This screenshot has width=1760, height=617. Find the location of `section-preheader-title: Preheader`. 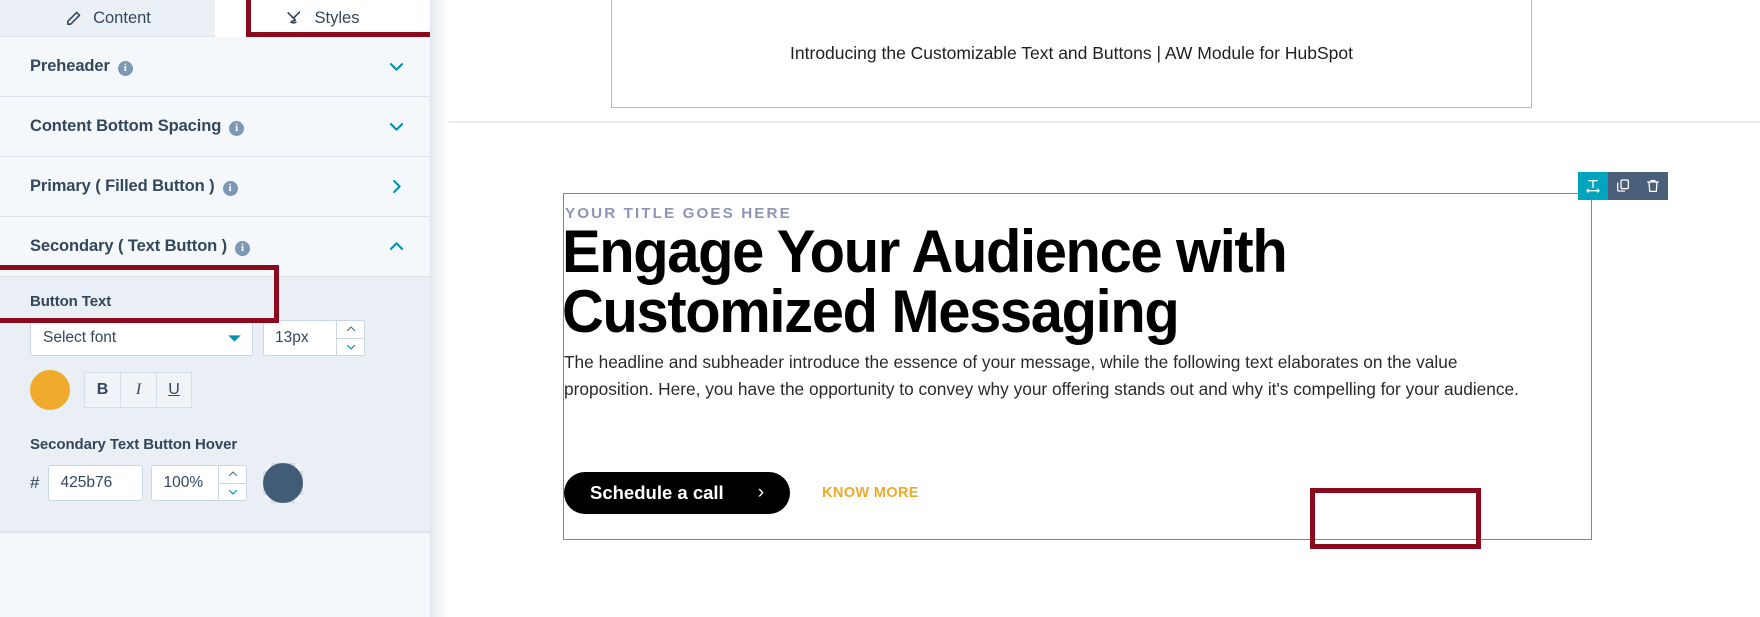

section-preheader-title: Preheader is located at coordinates (70, 66).